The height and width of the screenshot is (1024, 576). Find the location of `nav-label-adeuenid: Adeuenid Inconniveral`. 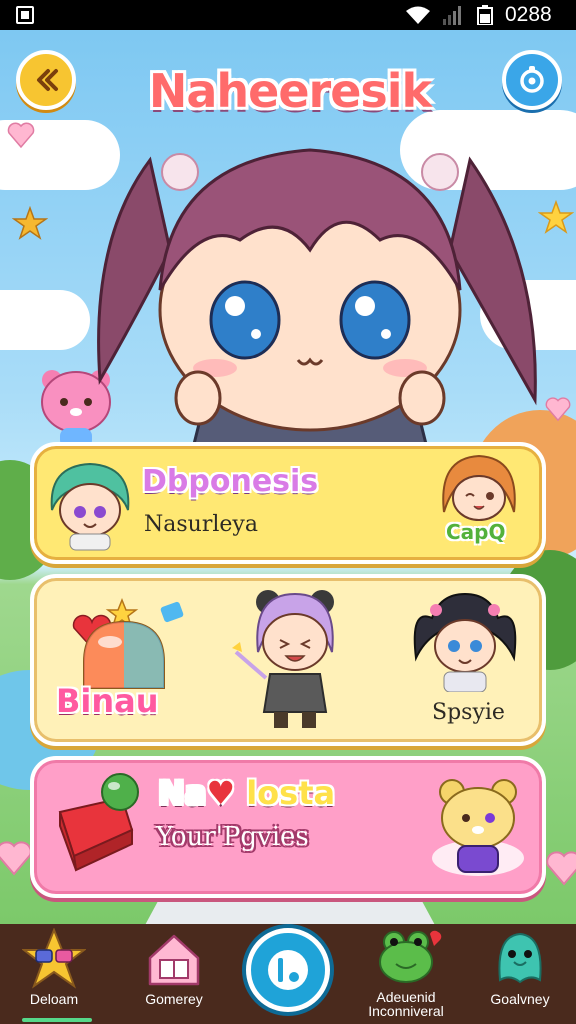

nav-label-adeuenid: Adeuenid Inconniveral is located at coordinates (406, 1004).